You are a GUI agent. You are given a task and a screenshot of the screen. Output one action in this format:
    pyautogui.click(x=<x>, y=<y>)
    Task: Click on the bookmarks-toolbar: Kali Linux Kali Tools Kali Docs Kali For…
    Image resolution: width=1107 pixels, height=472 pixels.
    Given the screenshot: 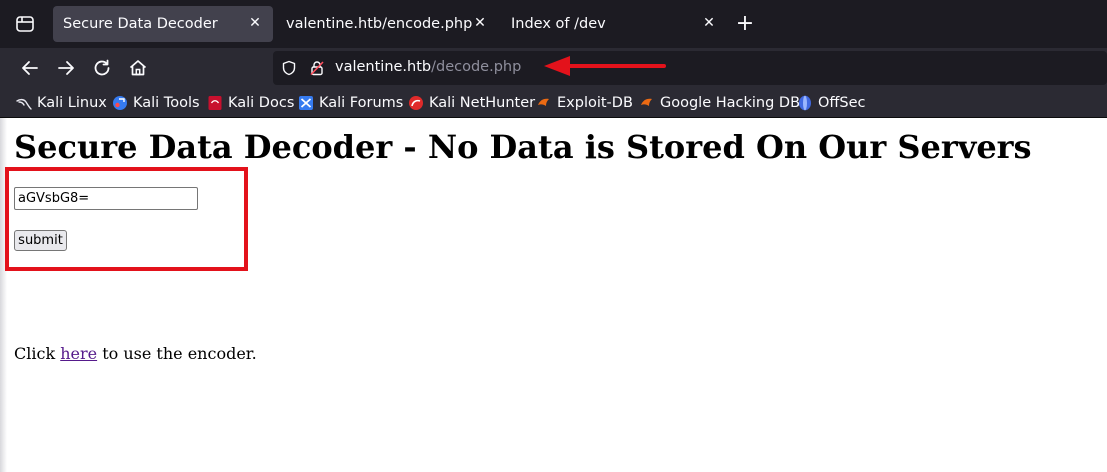 What is the action you would take?
    pyautogui.click(x=553, y=103)
    